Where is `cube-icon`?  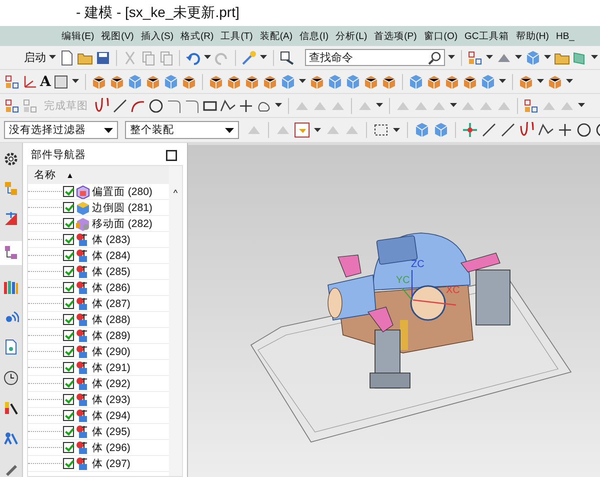 cube-icon is located at coordinates (441, 130).